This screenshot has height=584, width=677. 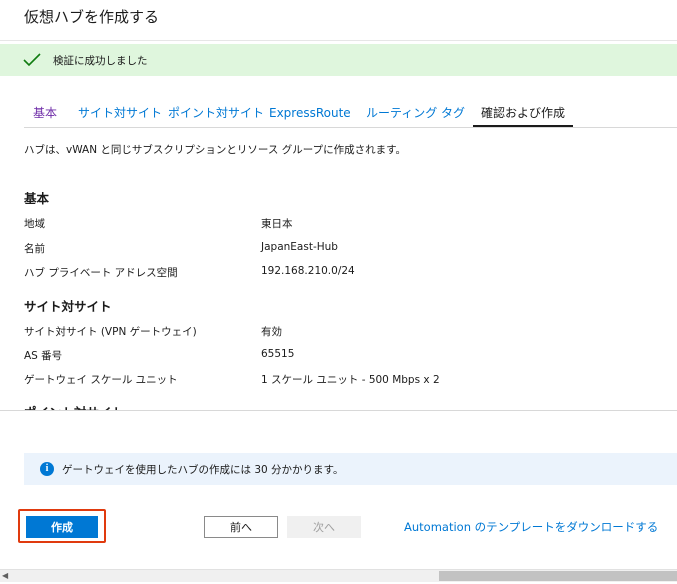 What do you see at coordinates (101, 380) in the screenshot?
I see `row-label-scale-unit: ゲートウェイ スケール ユニット` at bounding box center [101, 380].